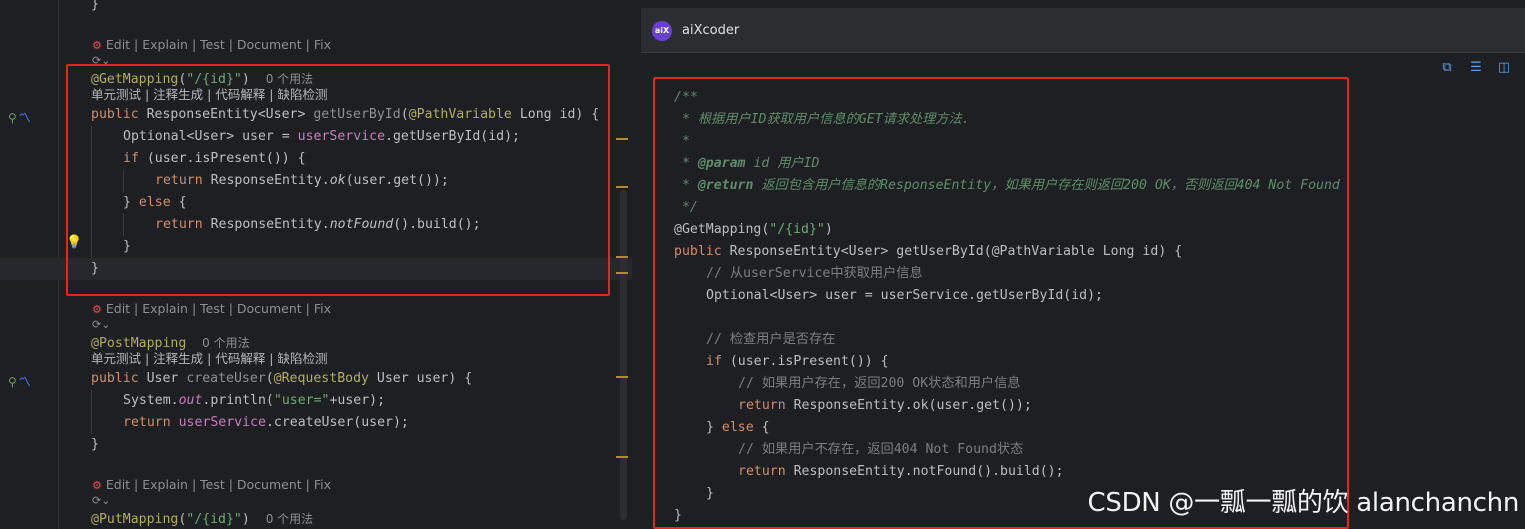  What do you see at coordinates (1447, 68) in the screenshot?
I see `copy-icon: ⧉` at bounding box center [1447, 68].